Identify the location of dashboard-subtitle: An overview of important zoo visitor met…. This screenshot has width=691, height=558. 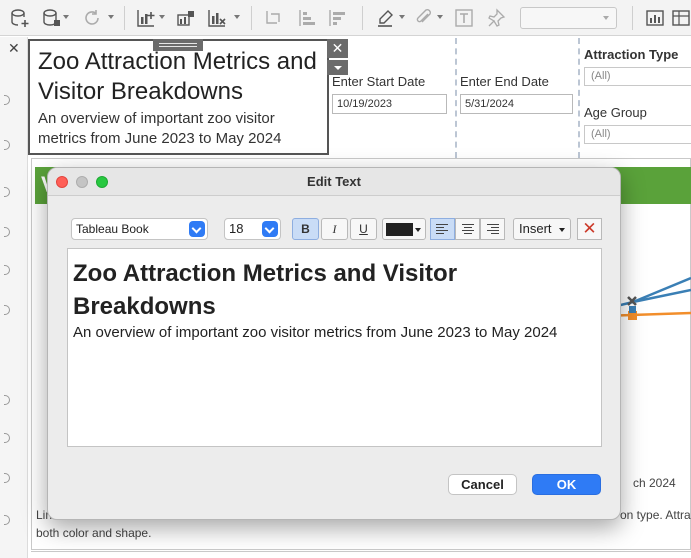
(160, 128).